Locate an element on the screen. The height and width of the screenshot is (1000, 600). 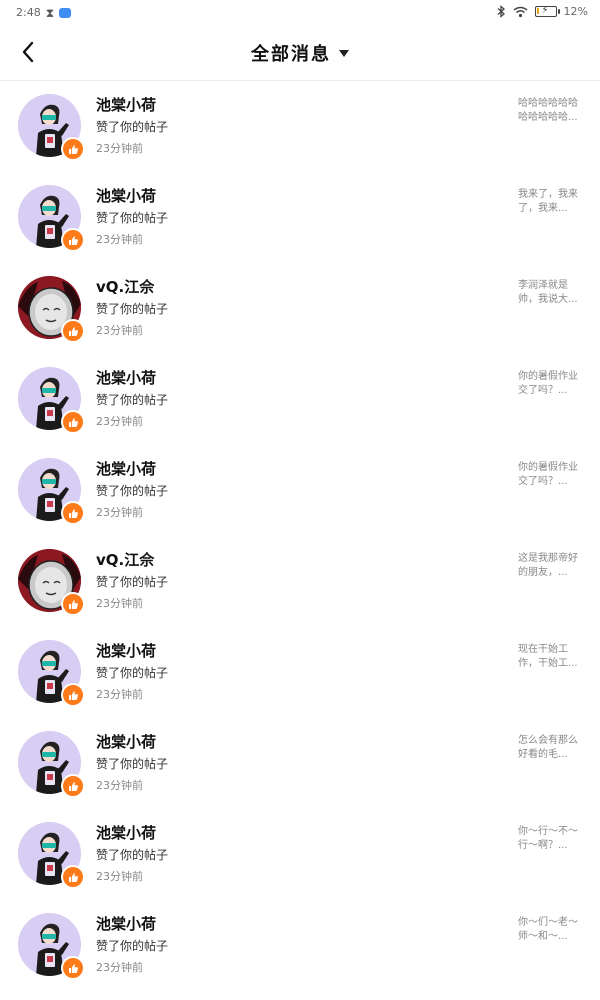
cloud-icon is located at coordinates (65, 12).